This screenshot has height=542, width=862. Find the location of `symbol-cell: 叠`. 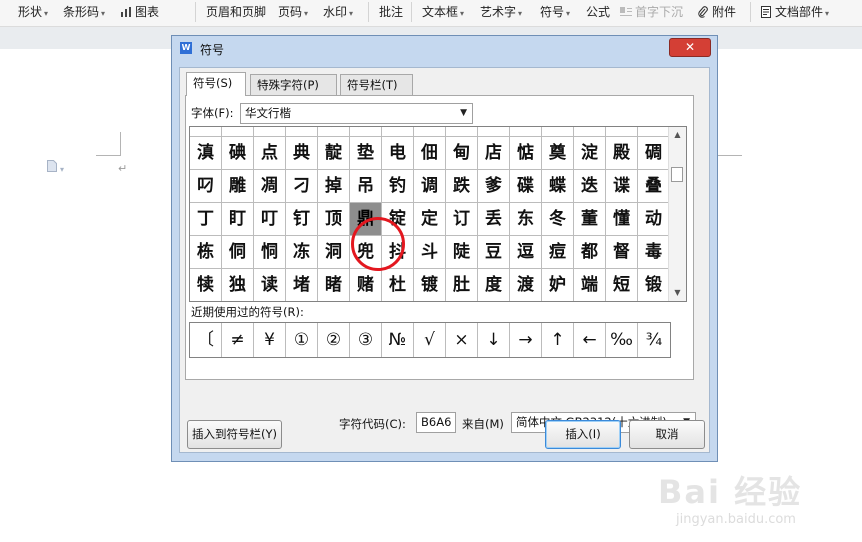

symbol-cell: 叠 is located at coordinates (654, 186).